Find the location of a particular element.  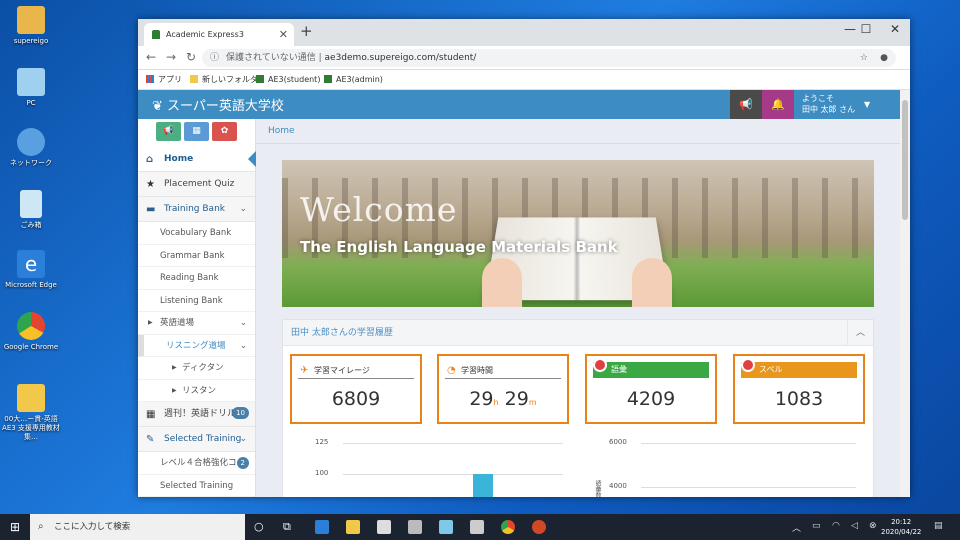

back-button: ← is located at coordinates (151, 57).